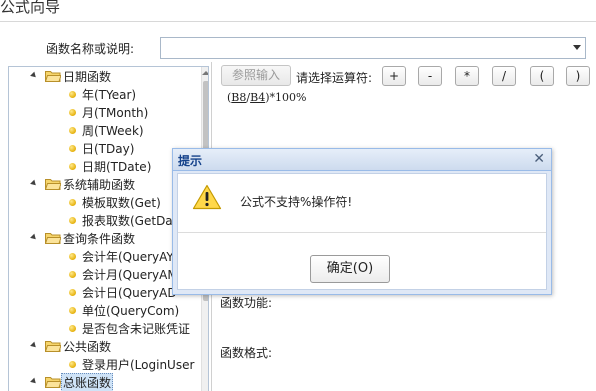  I want to click on tree-item-label: 日(TDay), so click(108, 149).